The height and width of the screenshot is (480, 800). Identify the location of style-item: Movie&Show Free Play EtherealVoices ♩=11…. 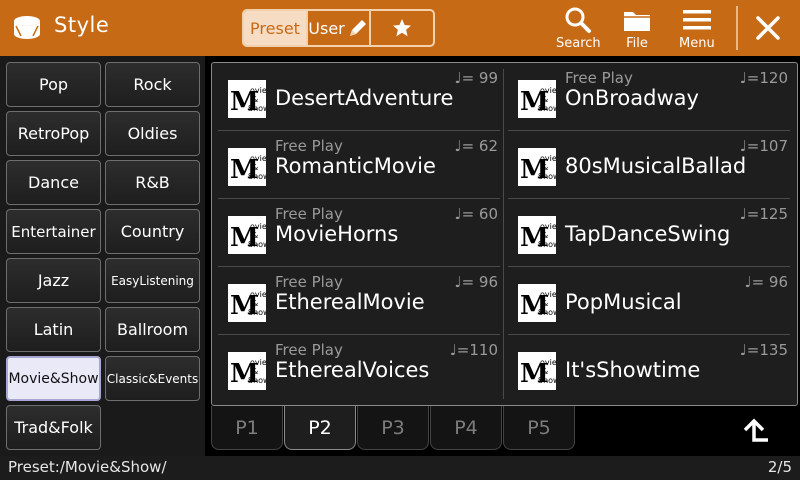
(359, 369).